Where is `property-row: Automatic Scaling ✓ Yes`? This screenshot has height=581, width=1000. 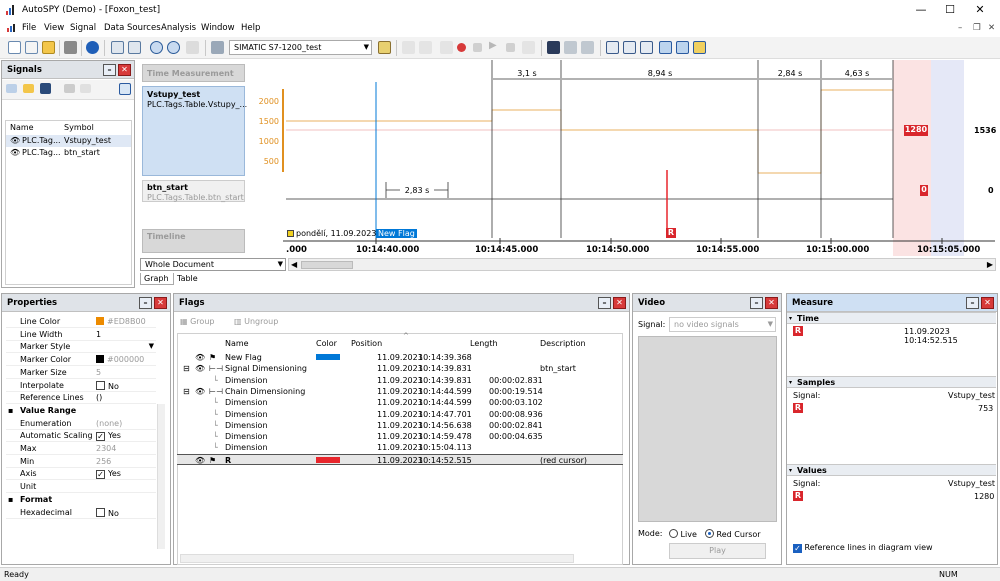 property-row: Automatic Scaling ✓ Yes is located at coordinates (81, 436).